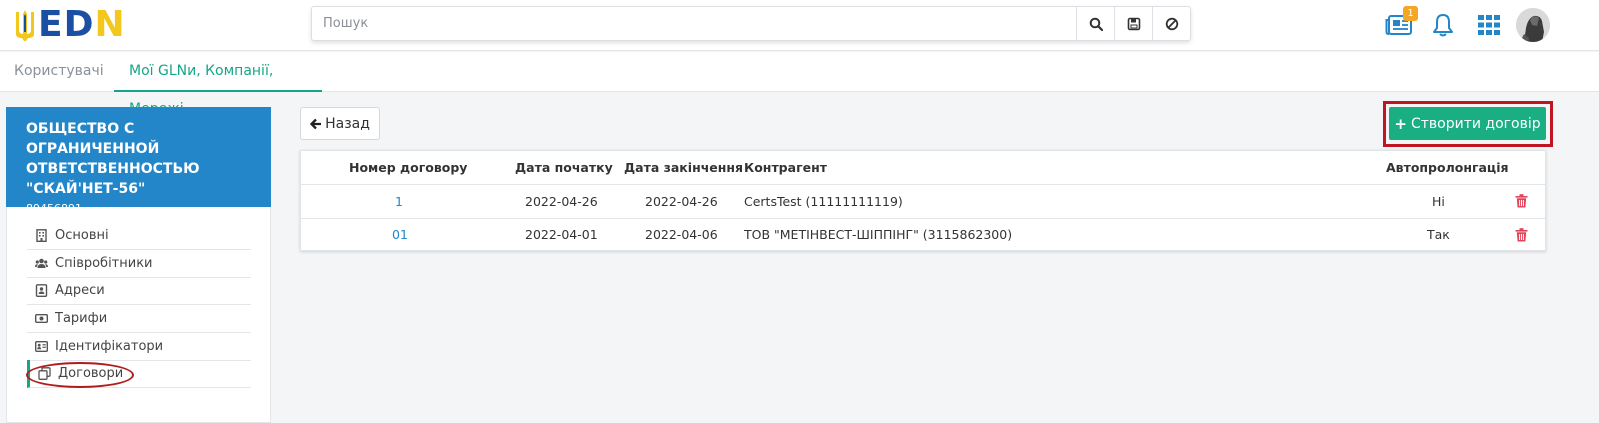  Describe the element at coordinates (139, 319) in the screenshot. I see `sidebar-item-tariffs: Тарифи` at that location.